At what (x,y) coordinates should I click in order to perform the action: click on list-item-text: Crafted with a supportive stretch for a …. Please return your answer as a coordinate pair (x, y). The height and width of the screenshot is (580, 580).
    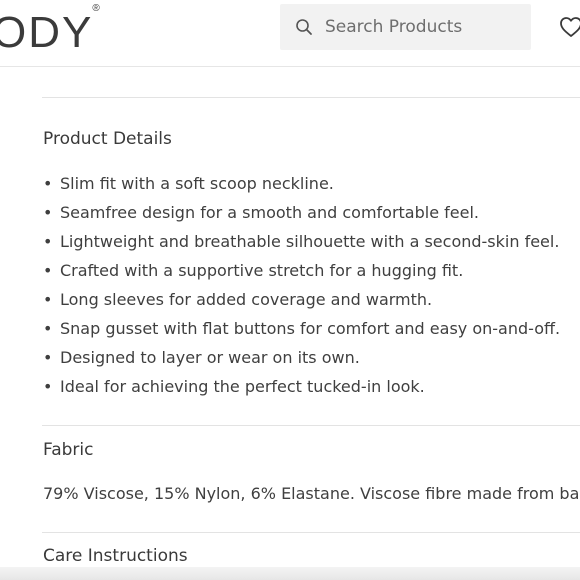
    Looking at the image, I should click on (262, 270).